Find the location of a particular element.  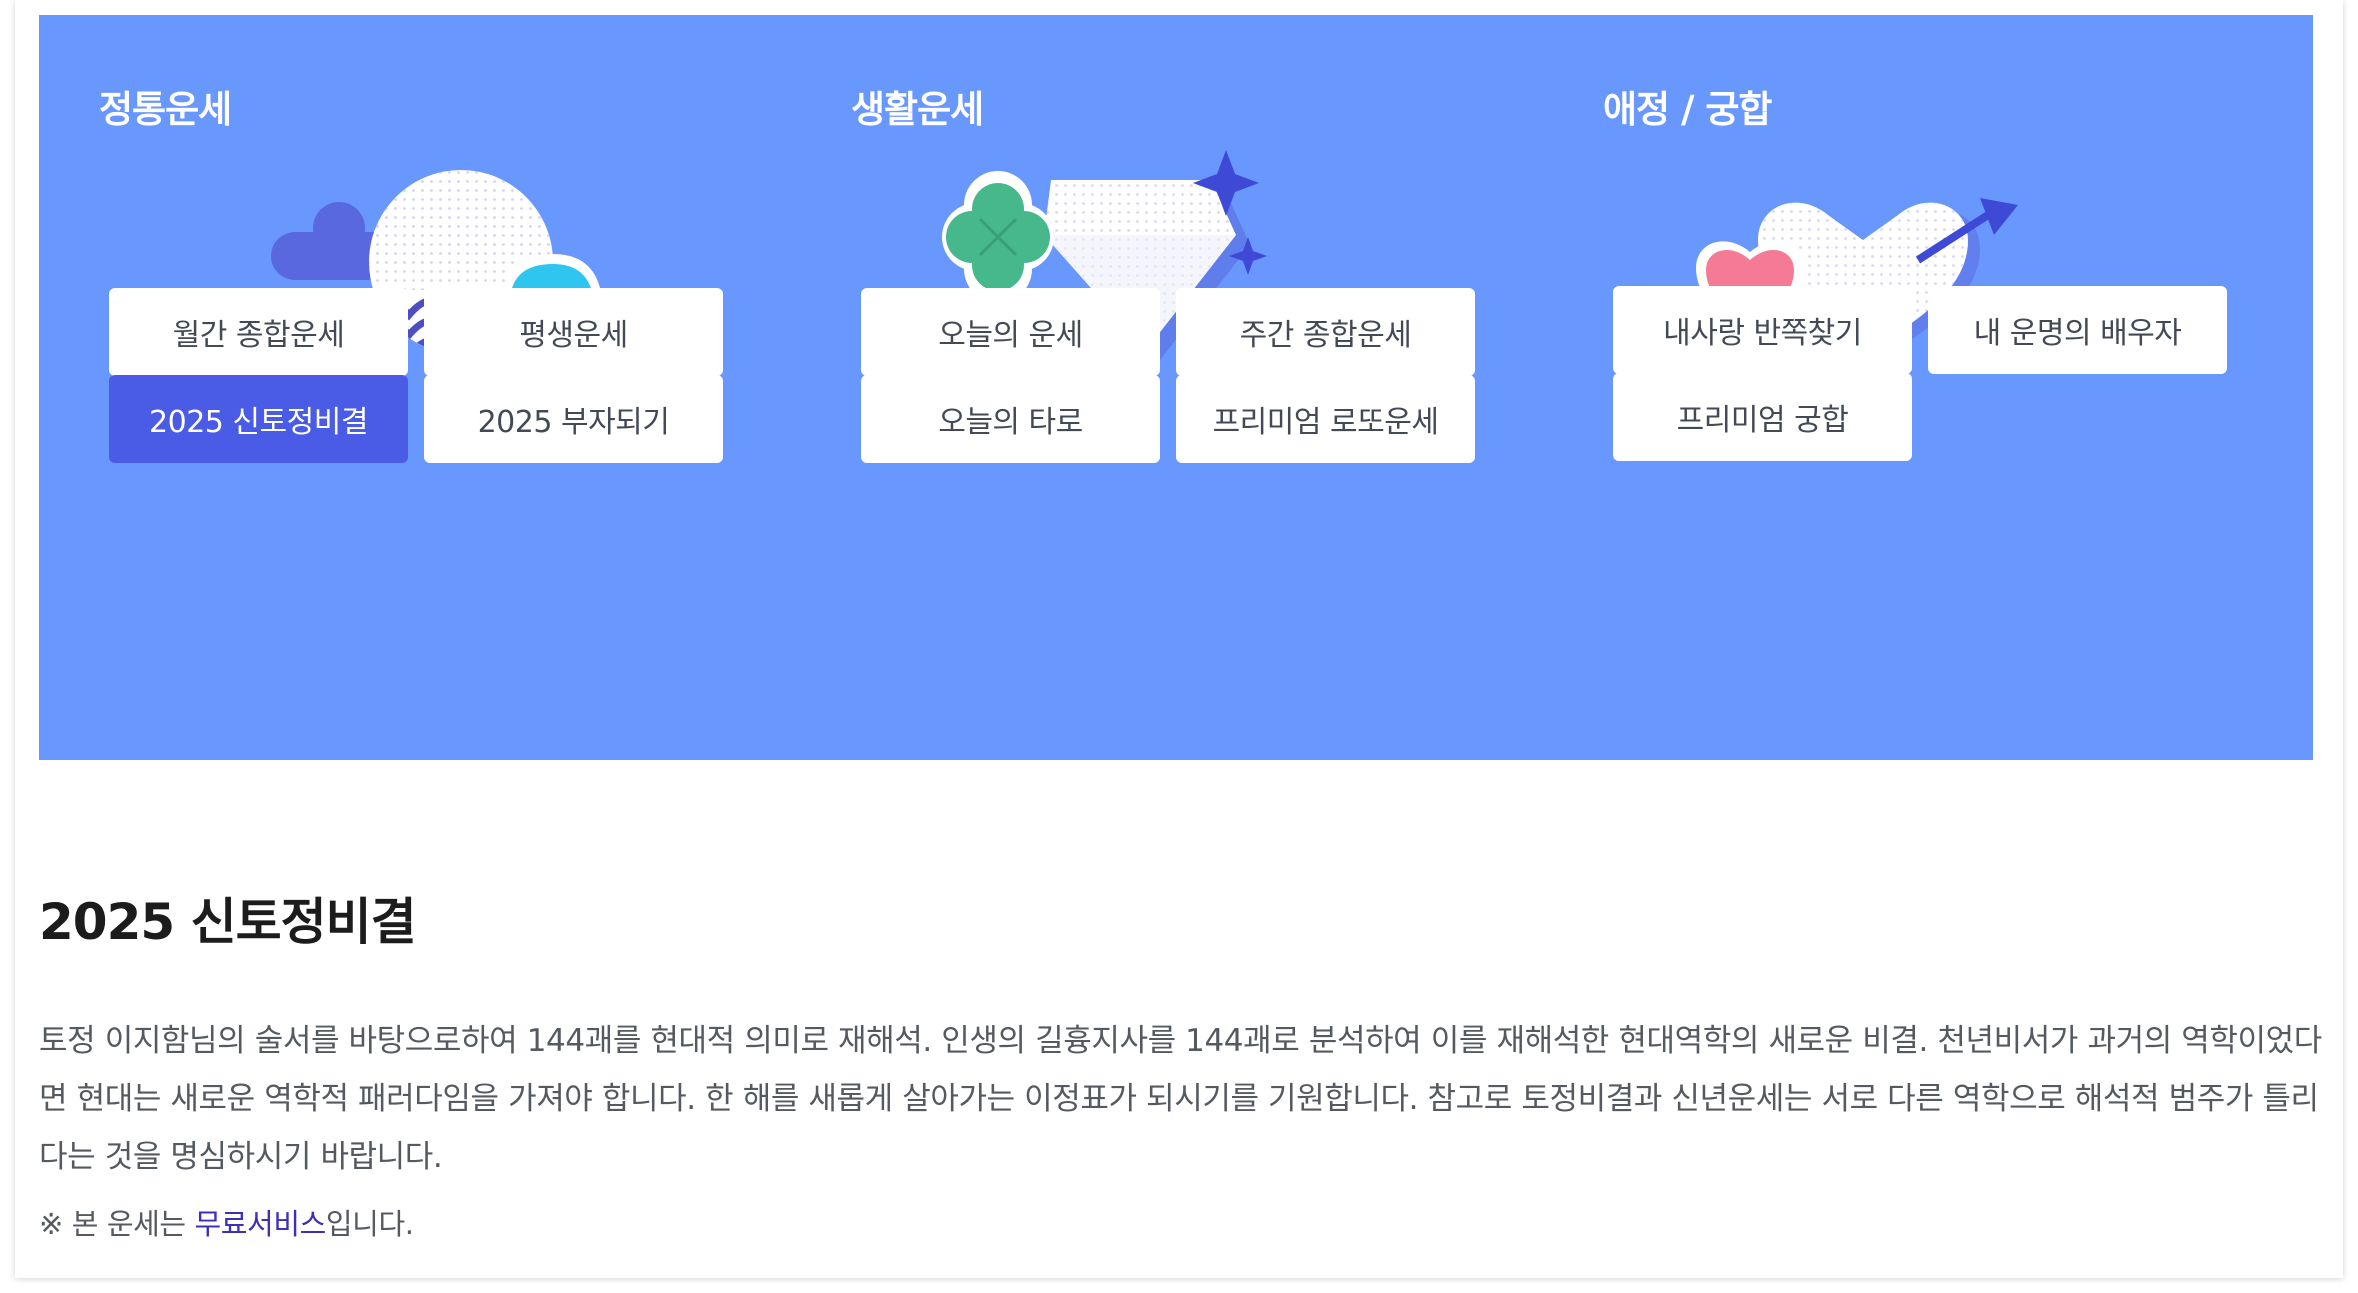

category-title: 애정 / 궁합 is located at coordinates (1687, 109).